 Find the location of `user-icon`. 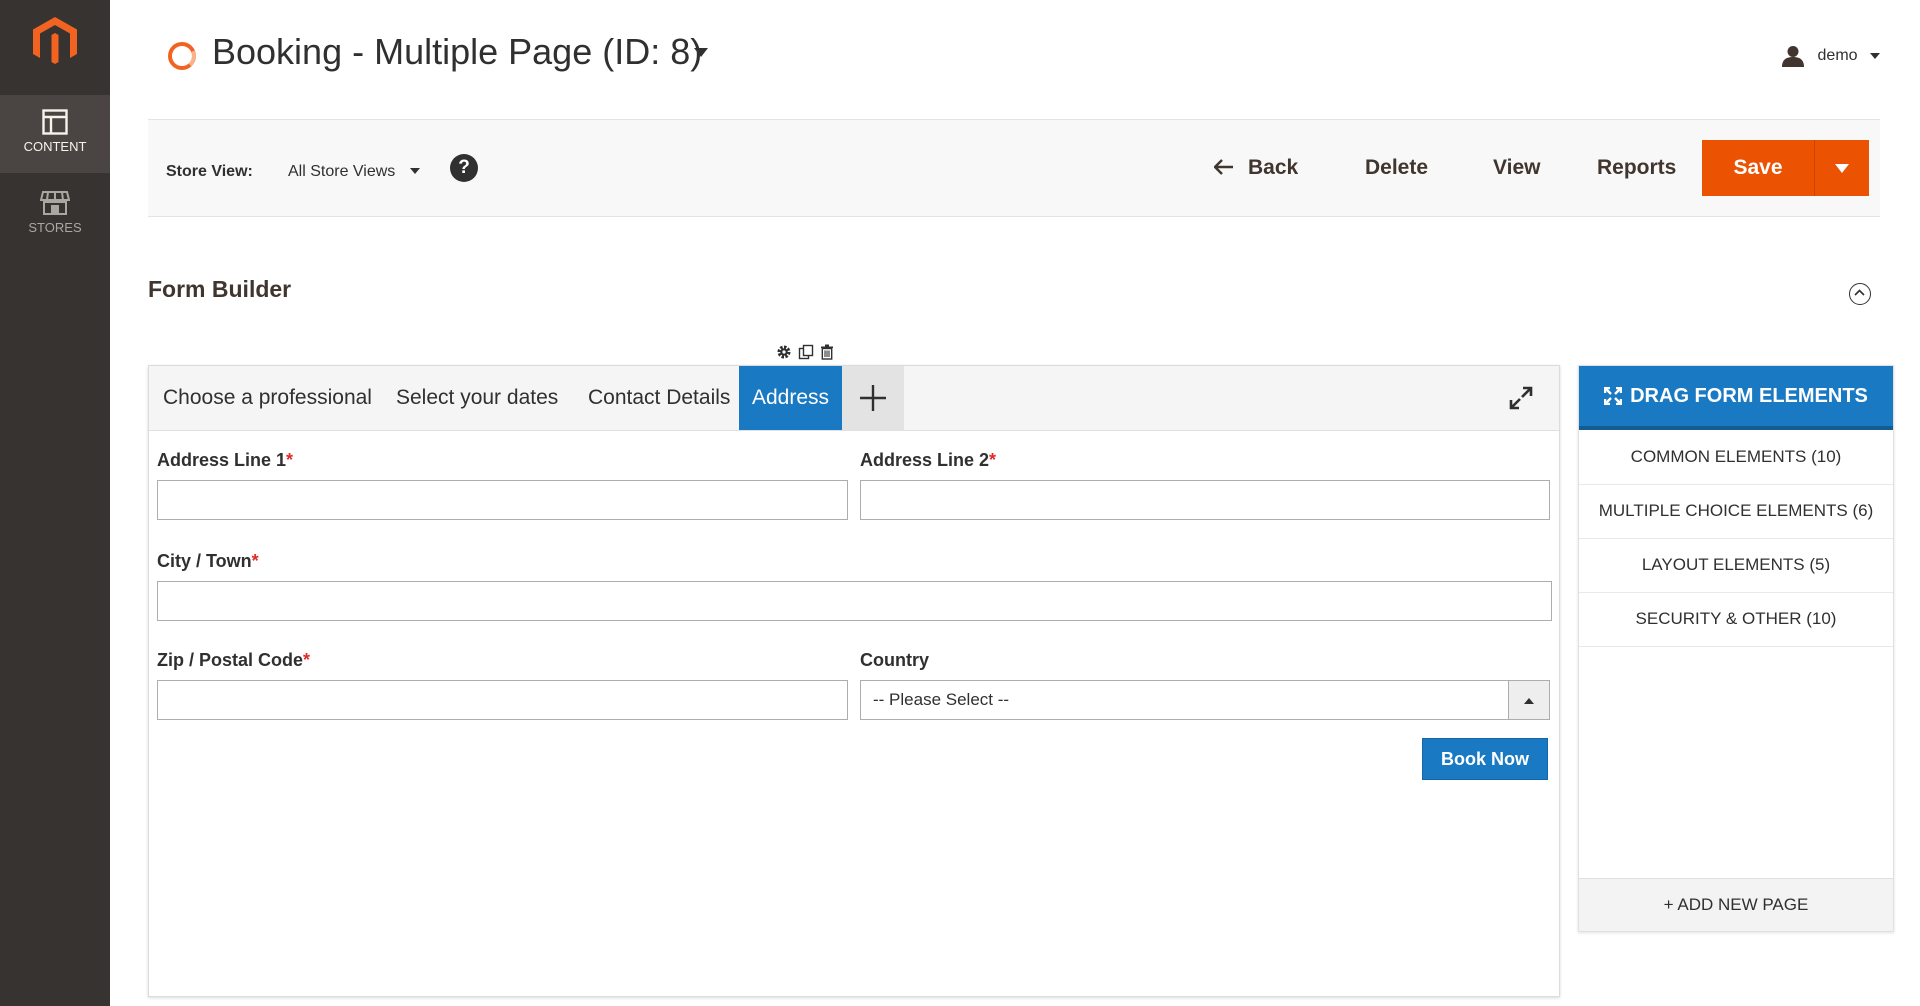

user-icon is located at coordinates (1793, 56).